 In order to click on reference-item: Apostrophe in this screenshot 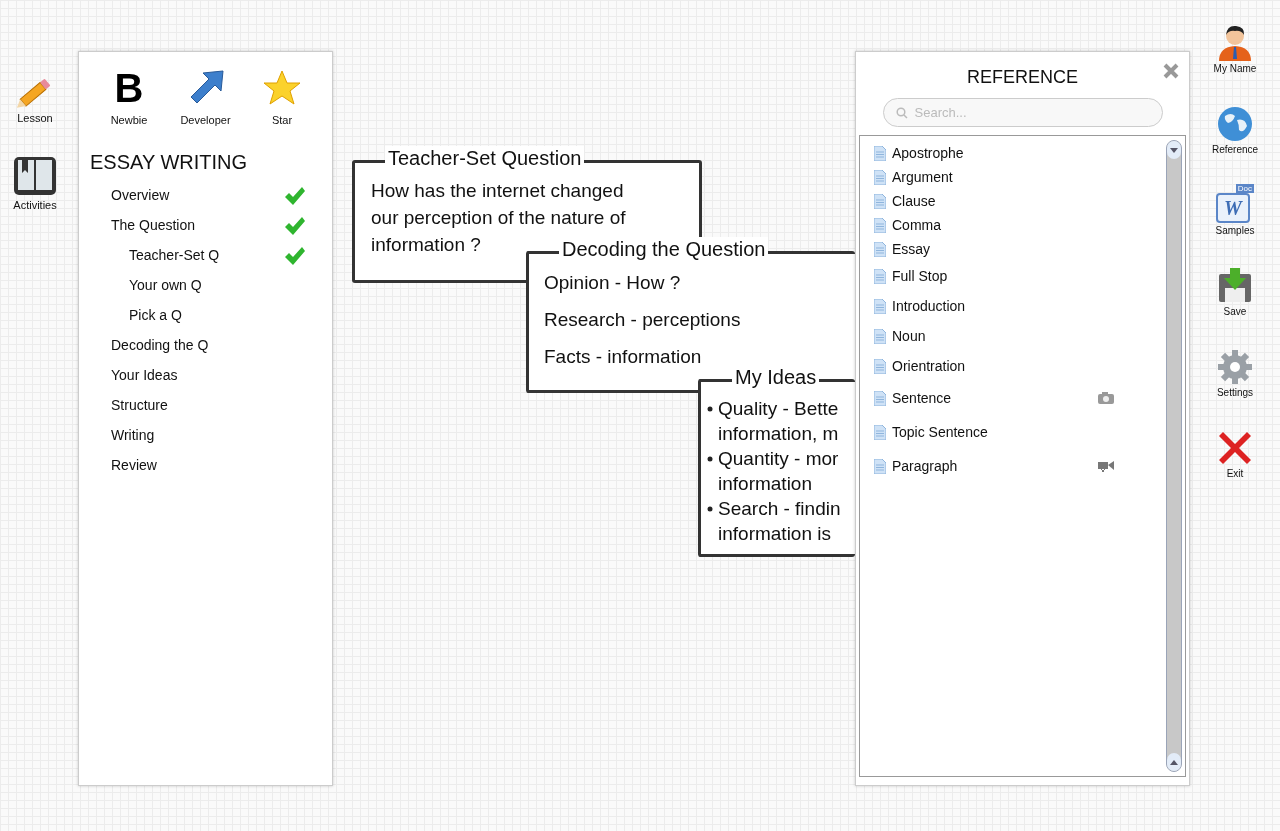, I will do `click(1020, 153)`.